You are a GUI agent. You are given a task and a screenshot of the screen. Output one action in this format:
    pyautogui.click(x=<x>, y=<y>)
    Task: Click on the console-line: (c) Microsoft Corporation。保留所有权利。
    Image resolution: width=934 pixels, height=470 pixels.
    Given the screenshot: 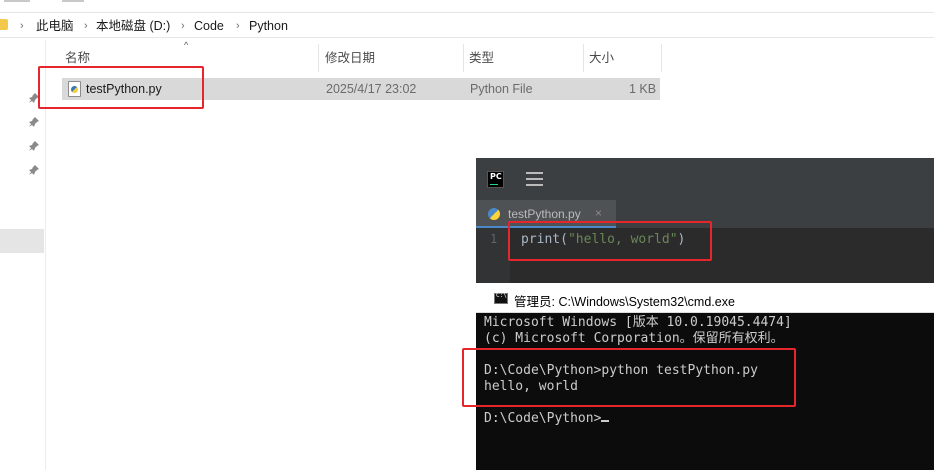 What is the action you would take?
    pyautogui.click(x=634, y=338)
    